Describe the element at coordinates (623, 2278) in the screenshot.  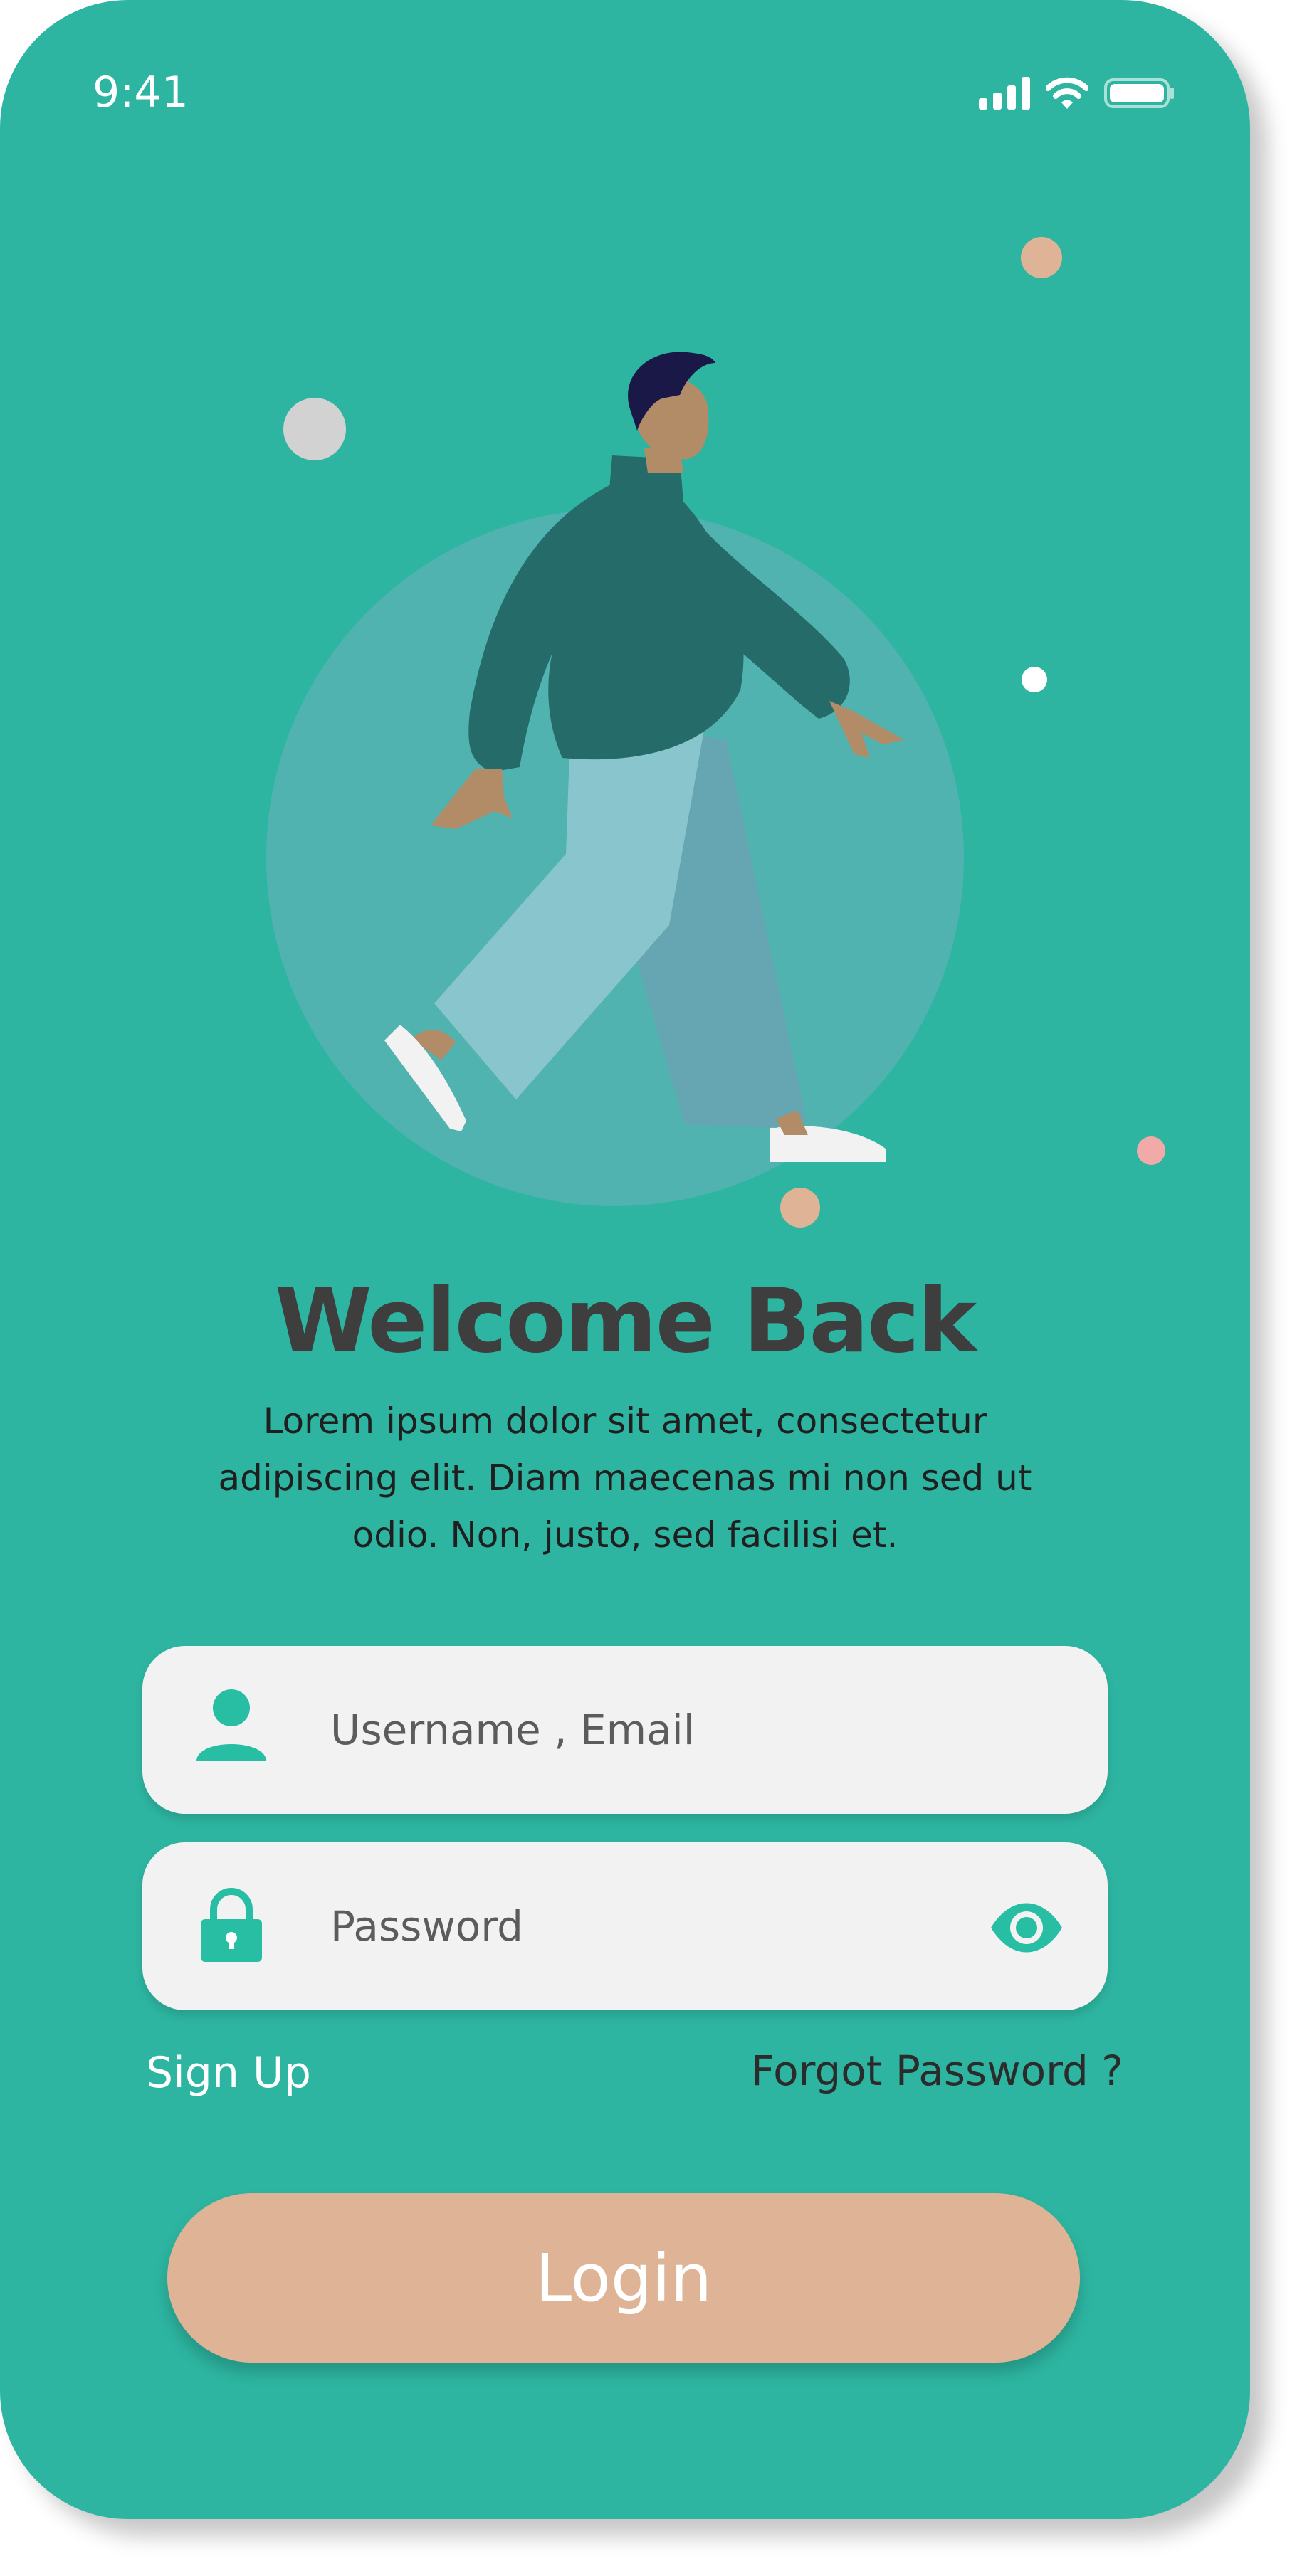
I see `login-button: Login` at that location.